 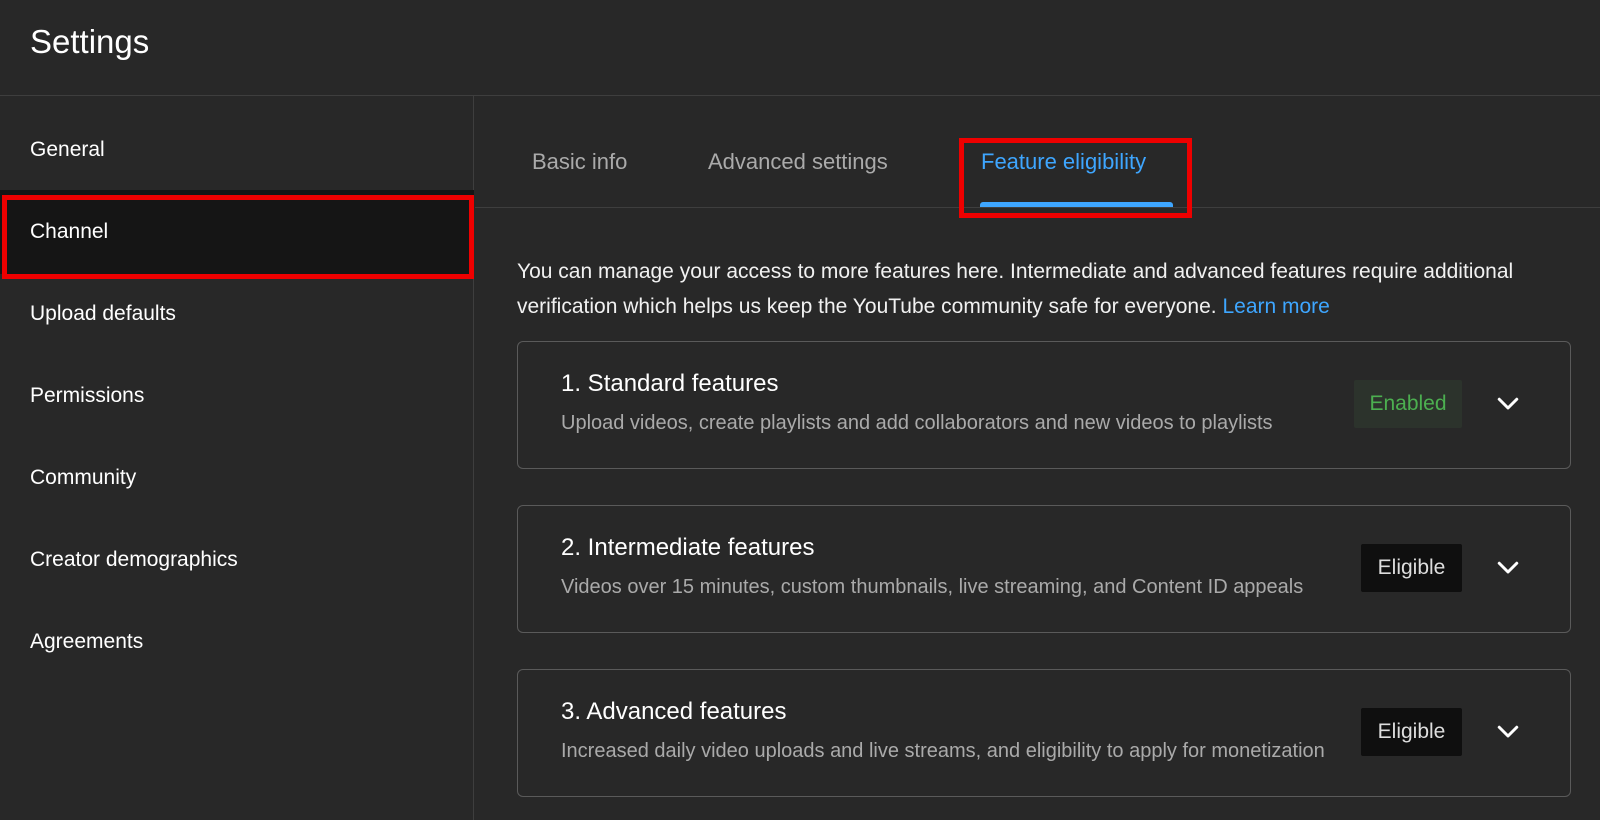 What do you see at coordinates (1076, 204) in the screenshot?
I see `active-tab-indicator` at bounding box center [1076, 204].